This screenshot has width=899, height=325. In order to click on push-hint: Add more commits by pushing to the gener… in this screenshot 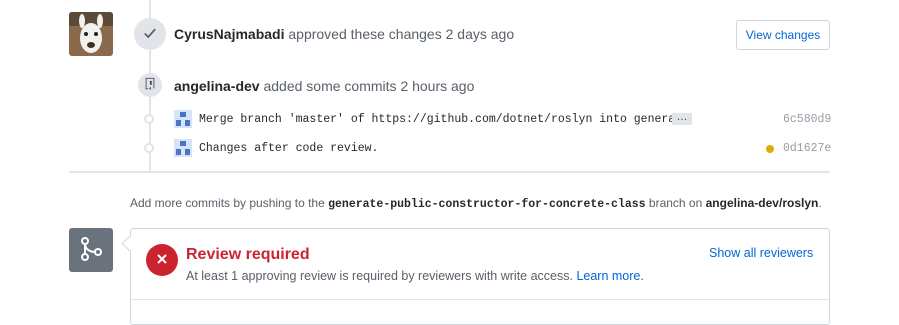, I will do `click(476, 203)`.